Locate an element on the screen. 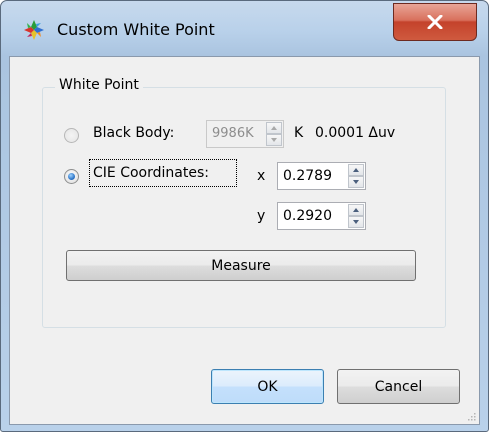  temperature-spin-up-button is located at coordinates (274, 128).